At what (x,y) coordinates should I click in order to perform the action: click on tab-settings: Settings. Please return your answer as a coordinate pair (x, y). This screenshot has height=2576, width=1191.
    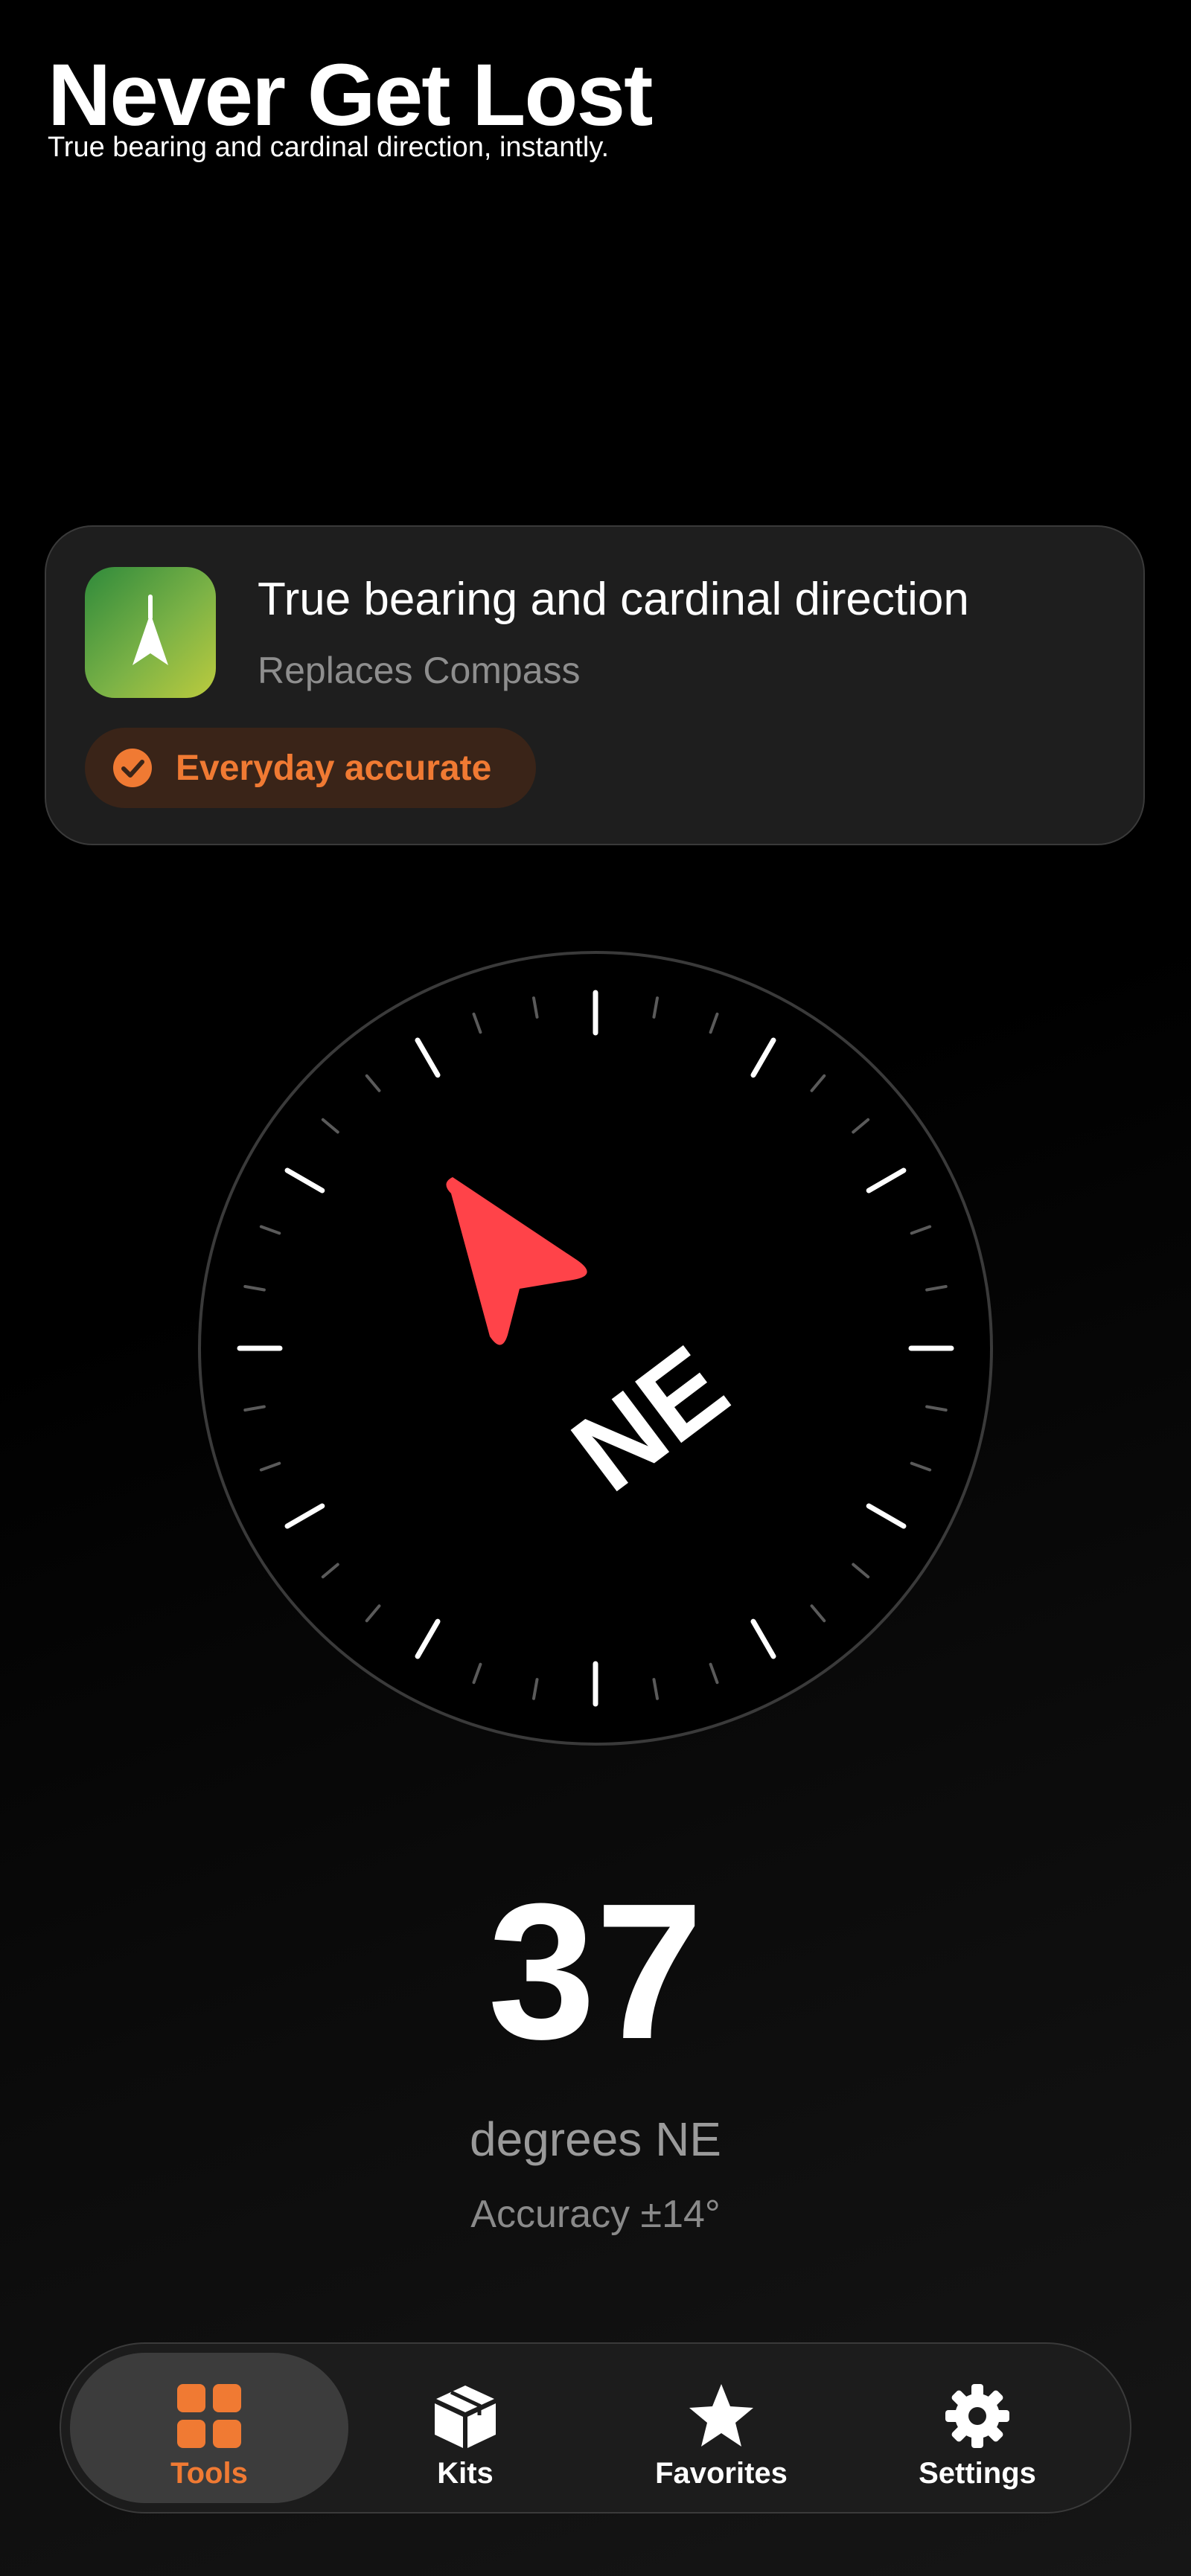
    Looking at the image, I should click on (977, 2428).